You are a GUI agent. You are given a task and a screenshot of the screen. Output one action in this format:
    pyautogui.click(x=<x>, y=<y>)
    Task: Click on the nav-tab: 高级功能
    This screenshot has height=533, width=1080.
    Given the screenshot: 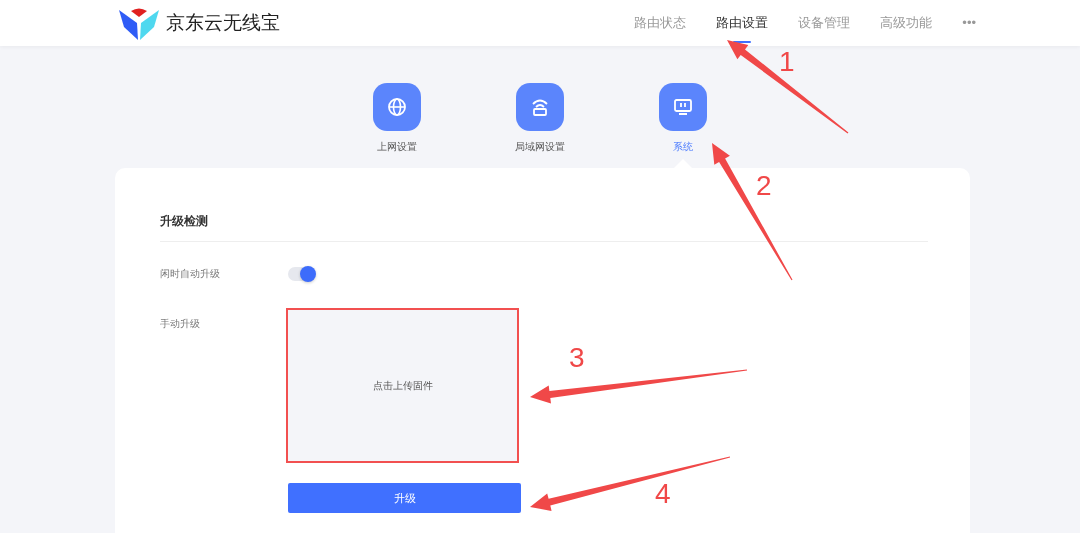 What is the action you would take?
    pyautogui.click(x=906, y=23)
    